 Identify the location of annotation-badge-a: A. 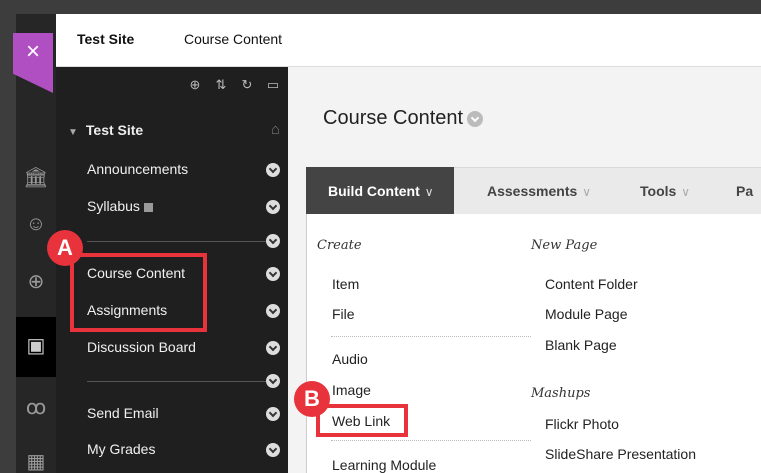
(65, 248).